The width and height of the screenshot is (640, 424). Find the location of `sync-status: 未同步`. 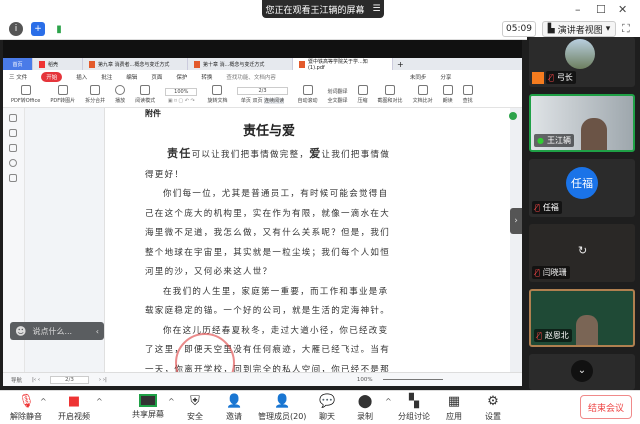

sync-status: 未同步 is located at coordinates (418, 77).